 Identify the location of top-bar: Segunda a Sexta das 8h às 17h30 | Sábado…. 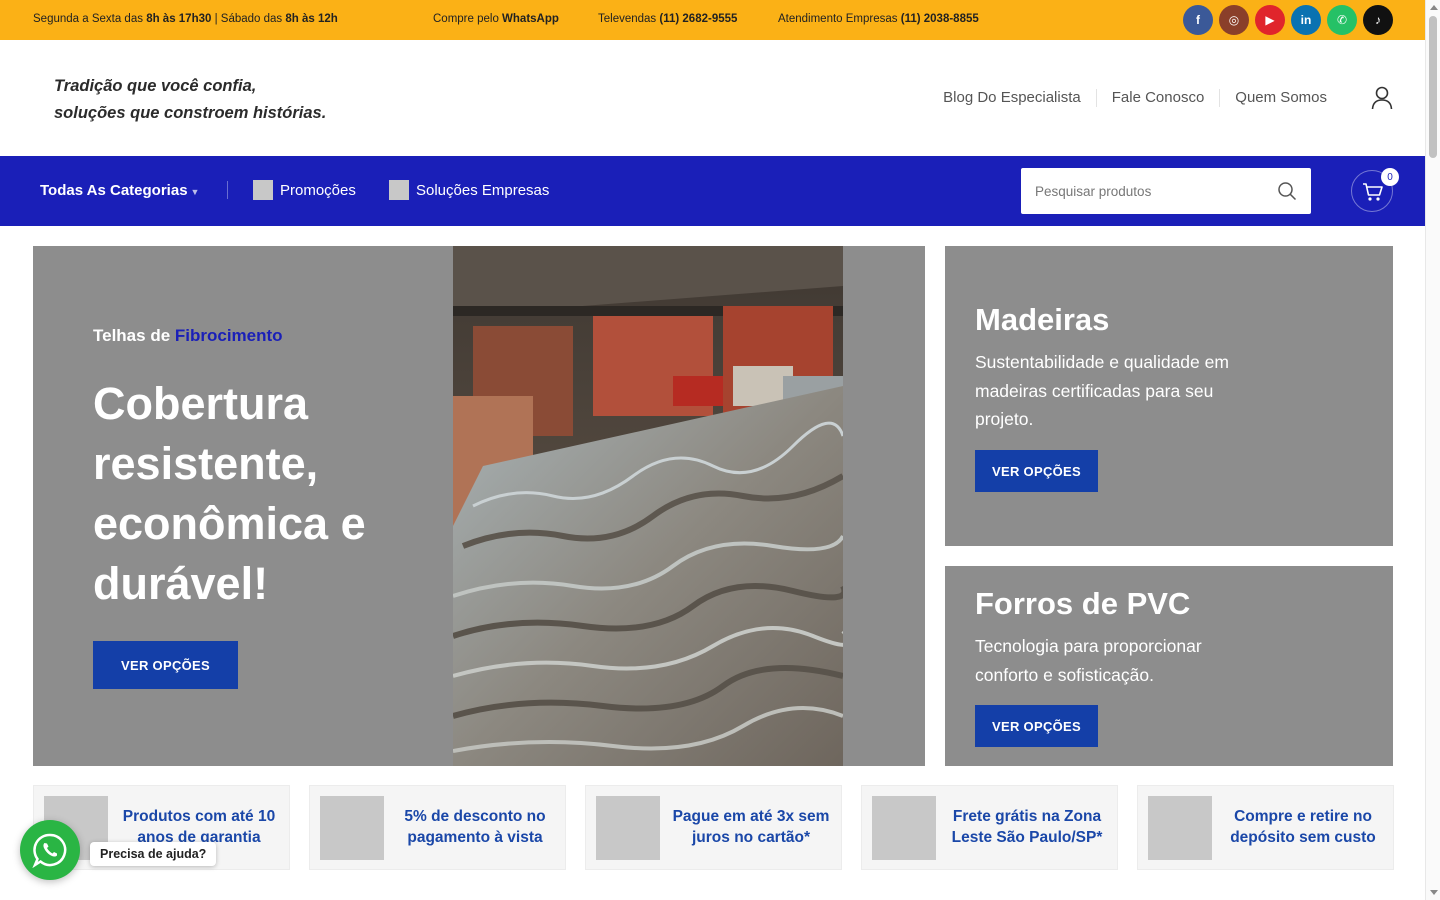
(712, 20).